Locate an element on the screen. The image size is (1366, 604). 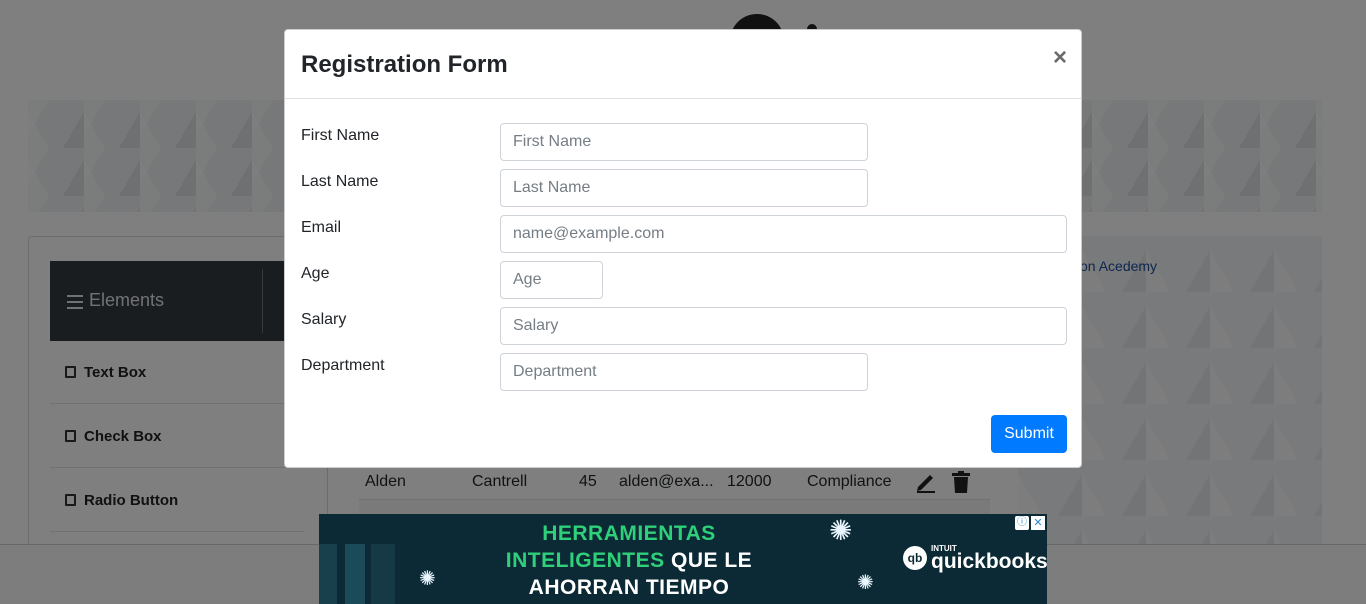
ad-line-1: HERRAMIENTAS is located at coordinates (629, 533).